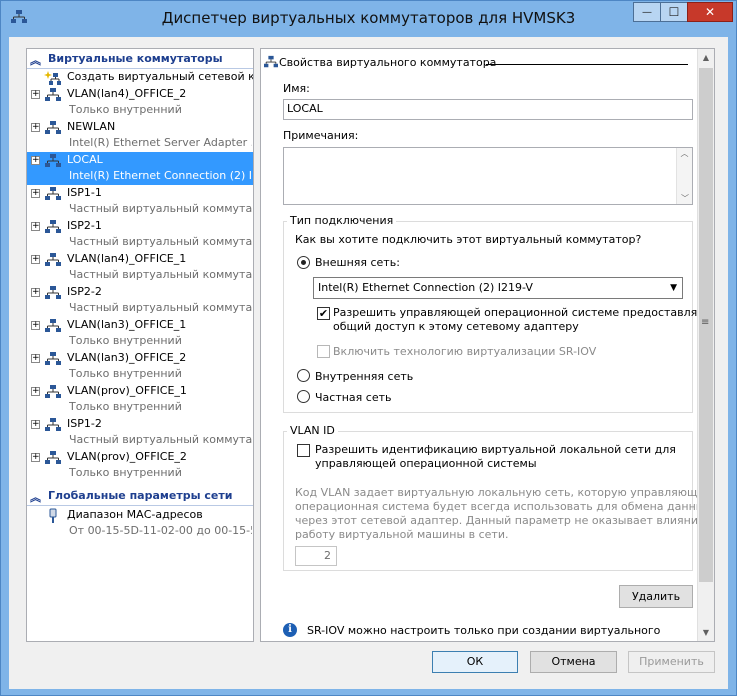  I want to click on vlan-description-4: работу виртуальной машины в сети., so click(402, 534).